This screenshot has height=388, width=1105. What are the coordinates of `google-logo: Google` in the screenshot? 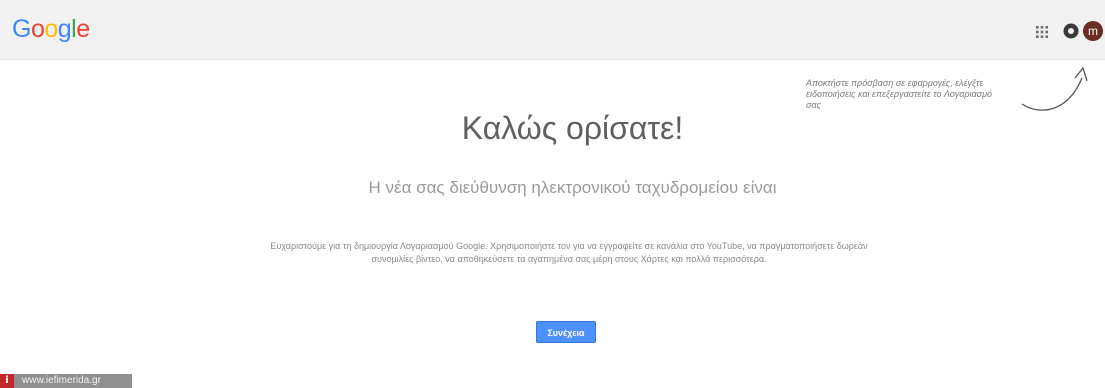 It's located at (51, 29).